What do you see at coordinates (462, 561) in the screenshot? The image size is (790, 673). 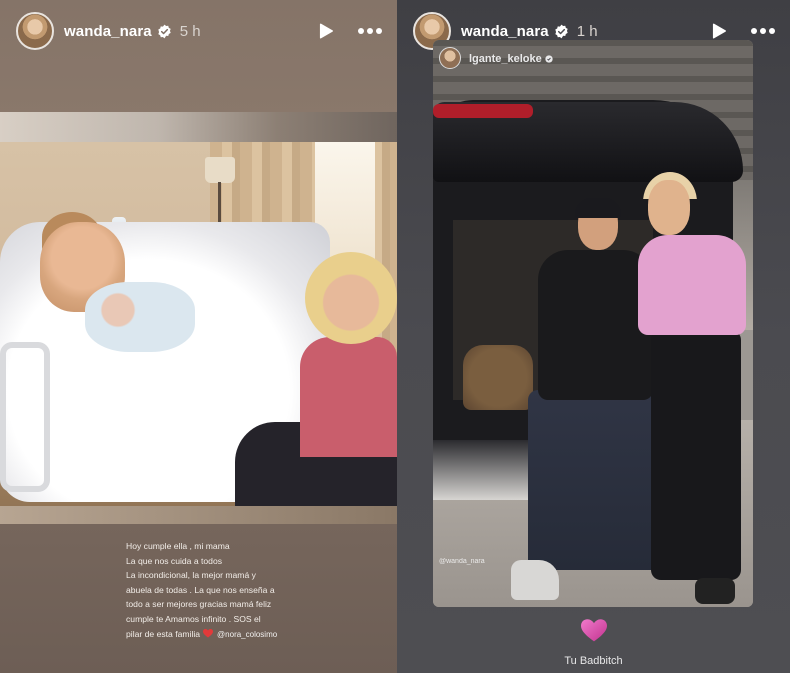 I see `photo-tag: @wanda_nara` at bounding box center [462, 561].